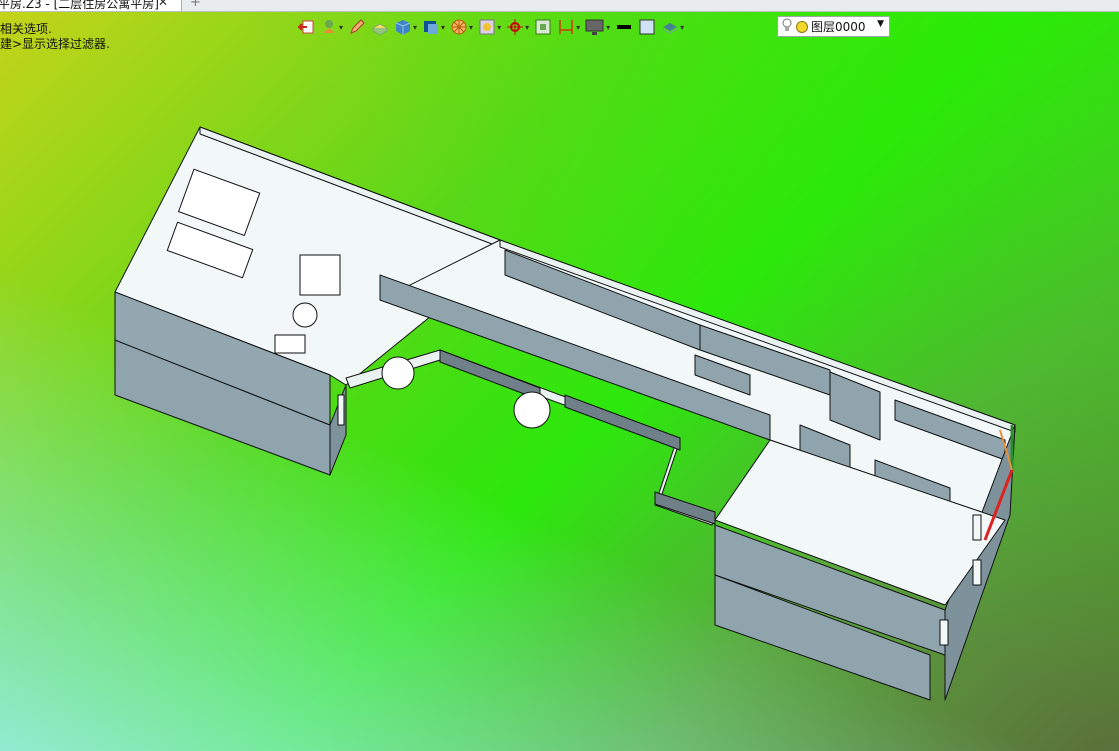 The height and width of the screenshot is (751, 1119). What do you see at coordinates (532, 410) in the screenshot?
I see `spiral-stair` at bounding box center [532, 410].